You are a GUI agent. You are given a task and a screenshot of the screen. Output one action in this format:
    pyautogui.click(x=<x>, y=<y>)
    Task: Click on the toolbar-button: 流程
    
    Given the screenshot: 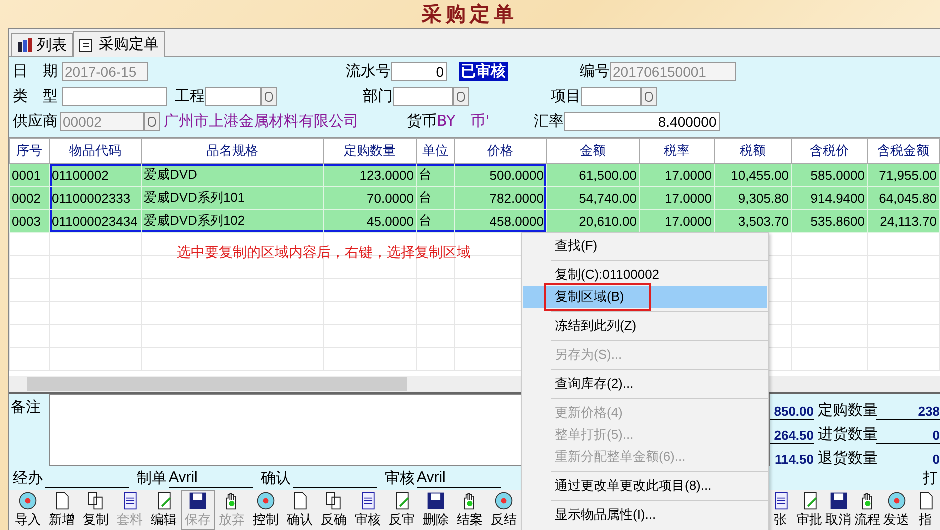 What is the action you would take?
    pyautogui.click(x=867, y=510)
    